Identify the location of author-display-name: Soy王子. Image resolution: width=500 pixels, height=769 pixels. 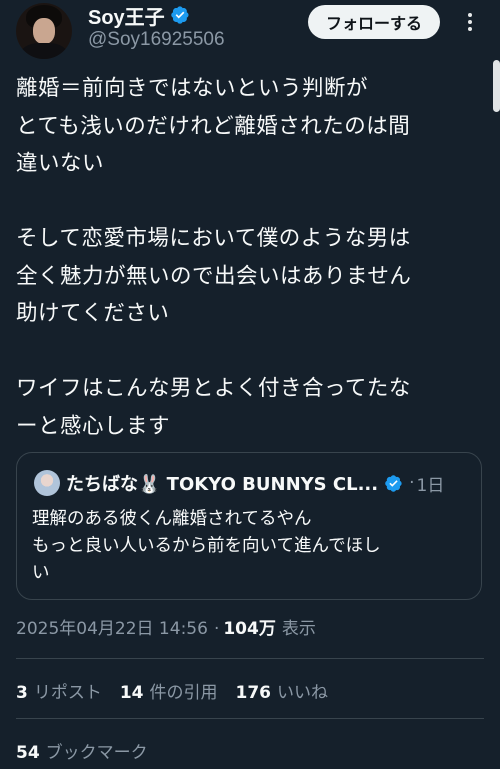
(126, 15).